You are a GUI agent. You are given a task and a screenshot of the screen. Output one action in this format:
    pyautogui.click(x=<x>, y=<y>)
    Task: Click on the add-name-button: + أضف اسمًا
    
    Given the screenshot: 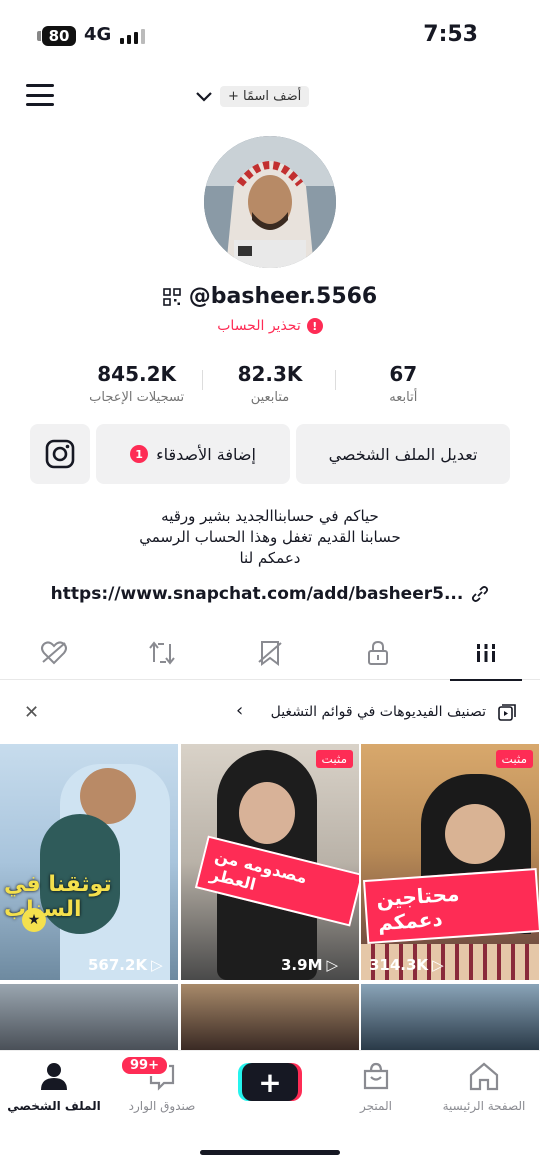 What is the action you would take?
    pyautogui.click(x=253, y=96)
    